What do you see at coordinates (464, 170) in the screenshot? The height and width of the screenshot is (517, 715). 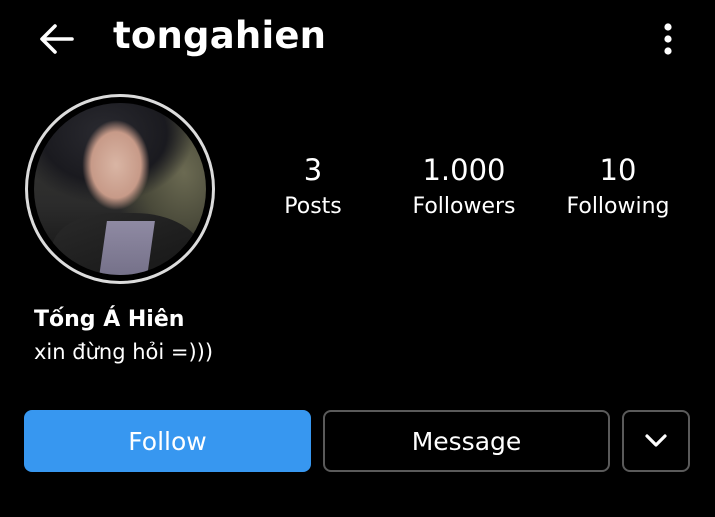 I see `followers-count: 1.000` at bounding box center [464, 170].